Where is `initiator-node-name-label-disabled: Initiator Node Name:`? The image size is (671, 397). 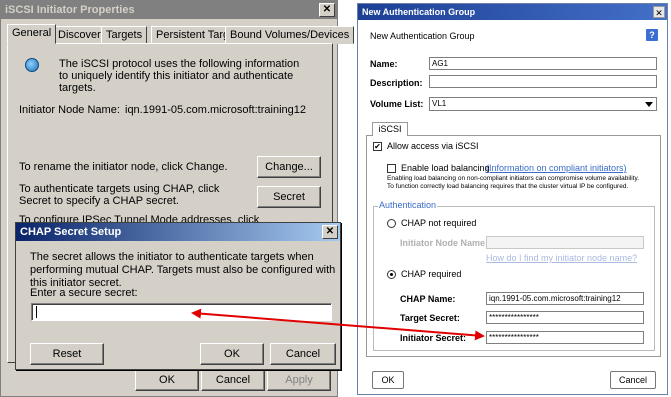
initiator-node-name-label-disabled: Initiator Node Name: is located at coordinates (444, 243).